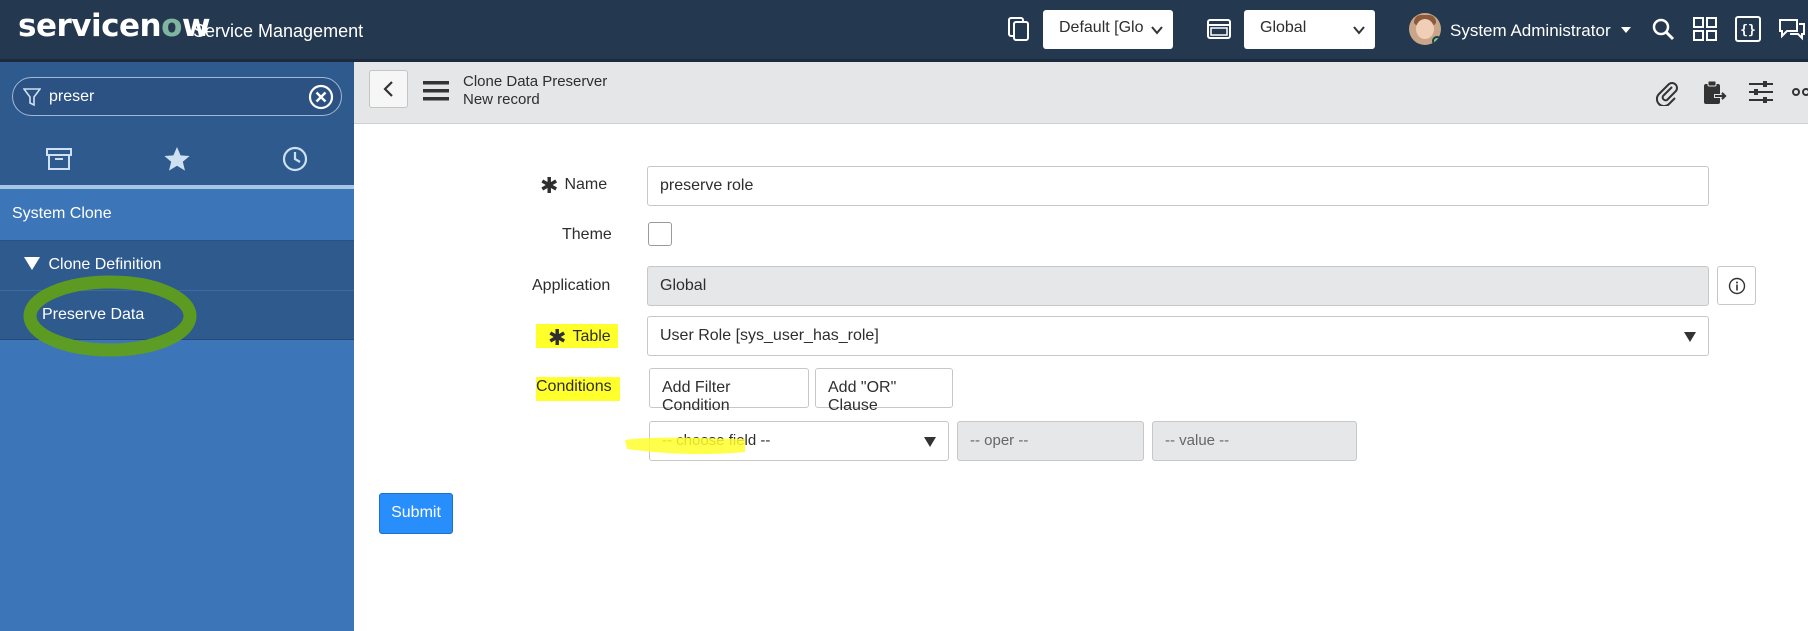  I want to click on value-field: -- value --, so click(1254, 441).